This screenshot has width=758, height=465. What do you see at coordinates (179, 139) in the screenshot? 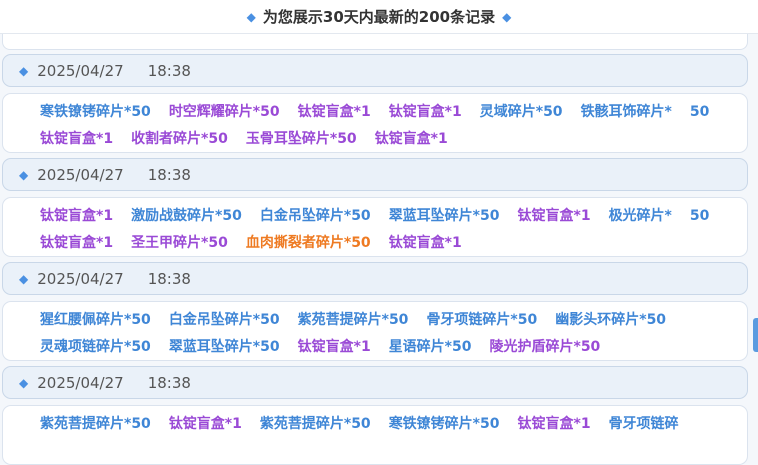
I see `reward-item: 收割者碎片*50` at bounding box center [179, 139].